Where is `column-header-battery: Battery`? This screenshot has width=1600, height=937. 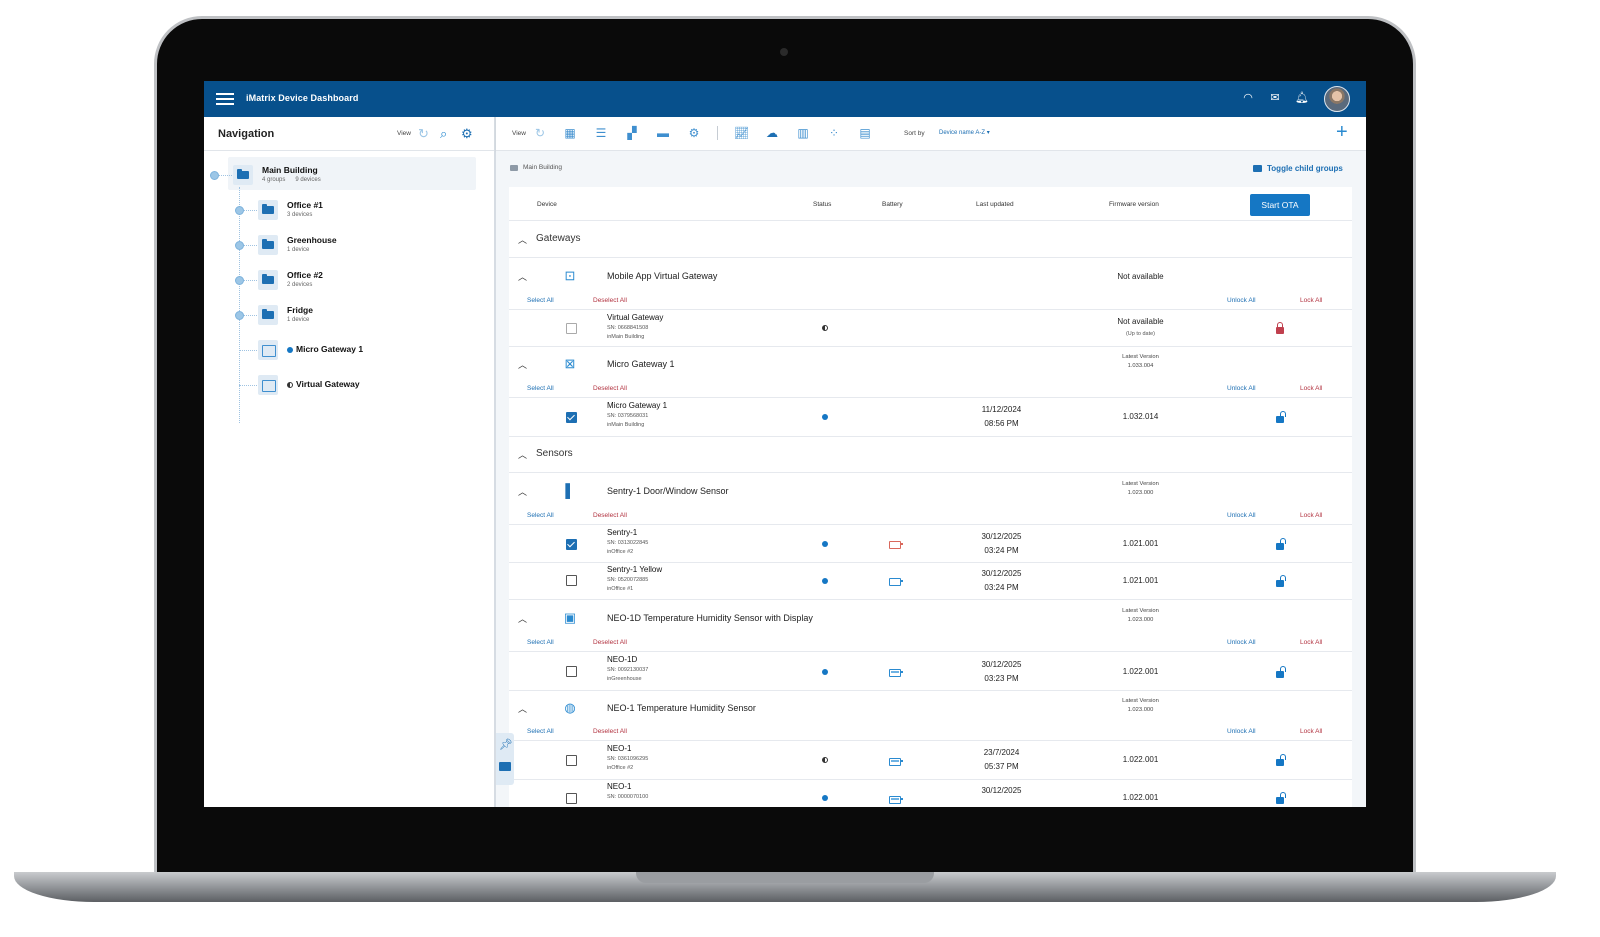 column-header-battery: Battery is located at coordinates (892, 204).